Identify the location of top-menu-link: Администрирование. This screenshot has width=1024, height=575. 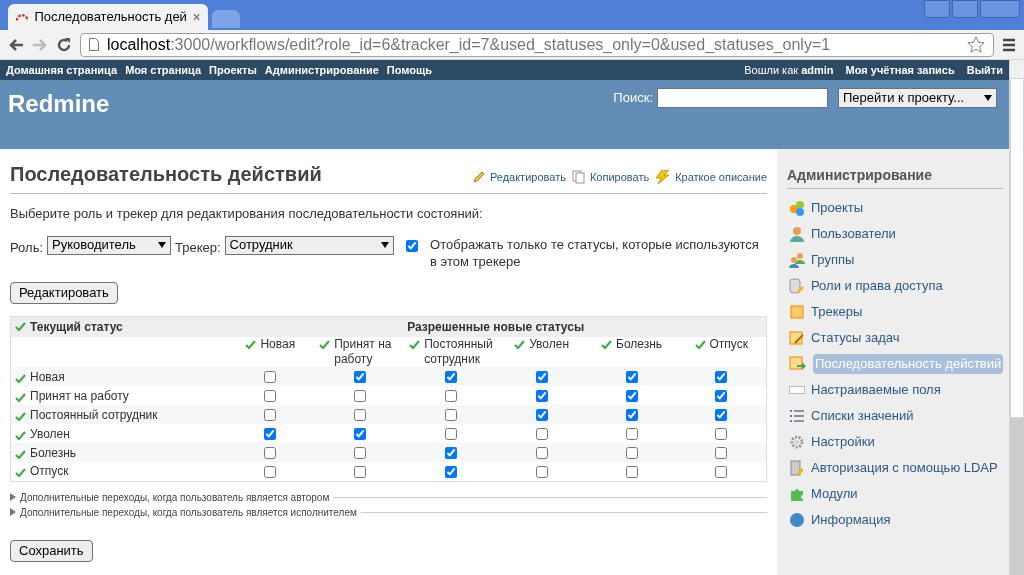
(321, 70).